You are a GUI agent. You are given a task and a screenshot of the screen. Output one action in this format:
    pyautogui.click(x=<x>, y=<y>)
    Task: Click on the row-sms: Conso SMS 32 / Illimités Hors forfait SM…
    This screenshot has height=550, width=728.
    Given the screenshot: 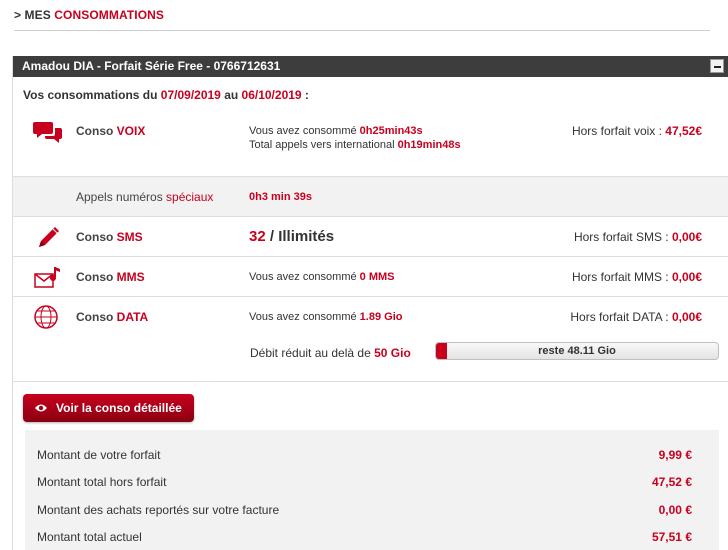 What is the action you would take?
    pyautogui.click(x=370, y=237)
    